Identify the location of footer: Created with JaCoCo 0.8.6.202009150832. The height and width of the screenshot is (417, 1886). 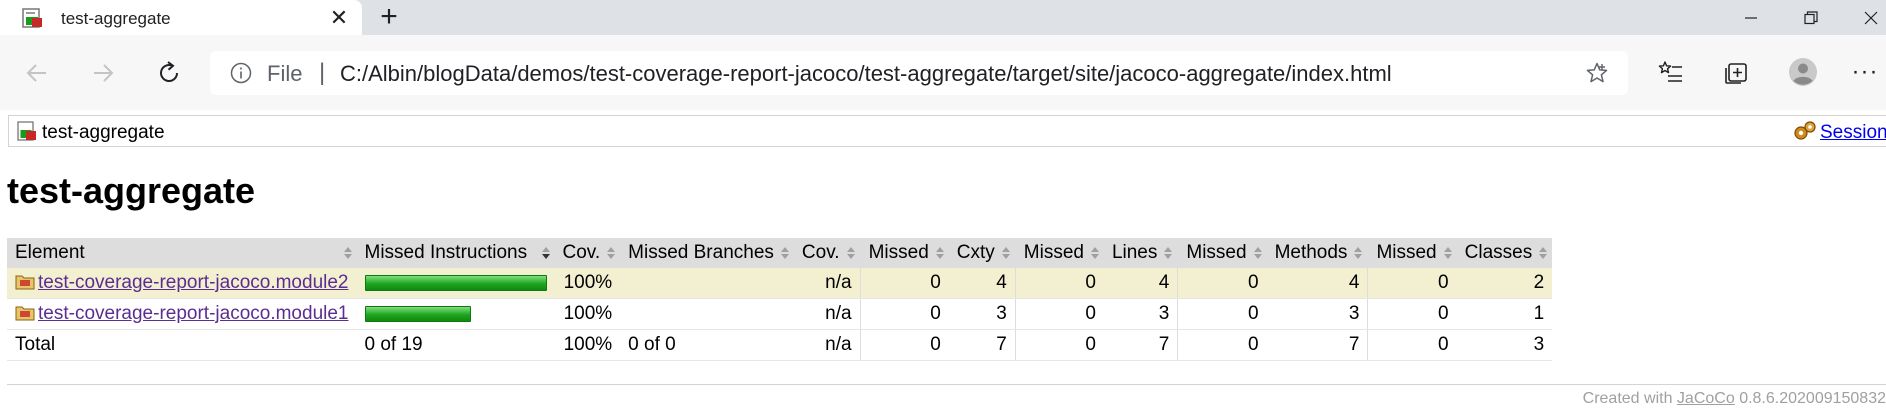
(1734, 399).